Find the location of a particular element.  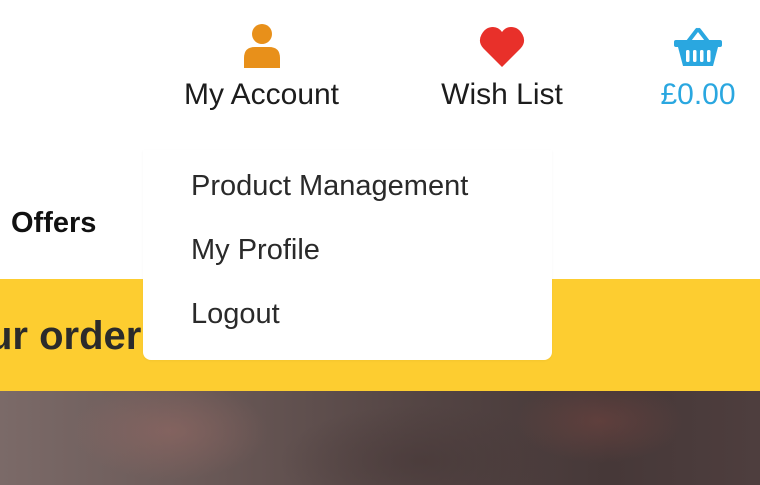

basket-total: £0.00 is located at coordinates (698, 94).